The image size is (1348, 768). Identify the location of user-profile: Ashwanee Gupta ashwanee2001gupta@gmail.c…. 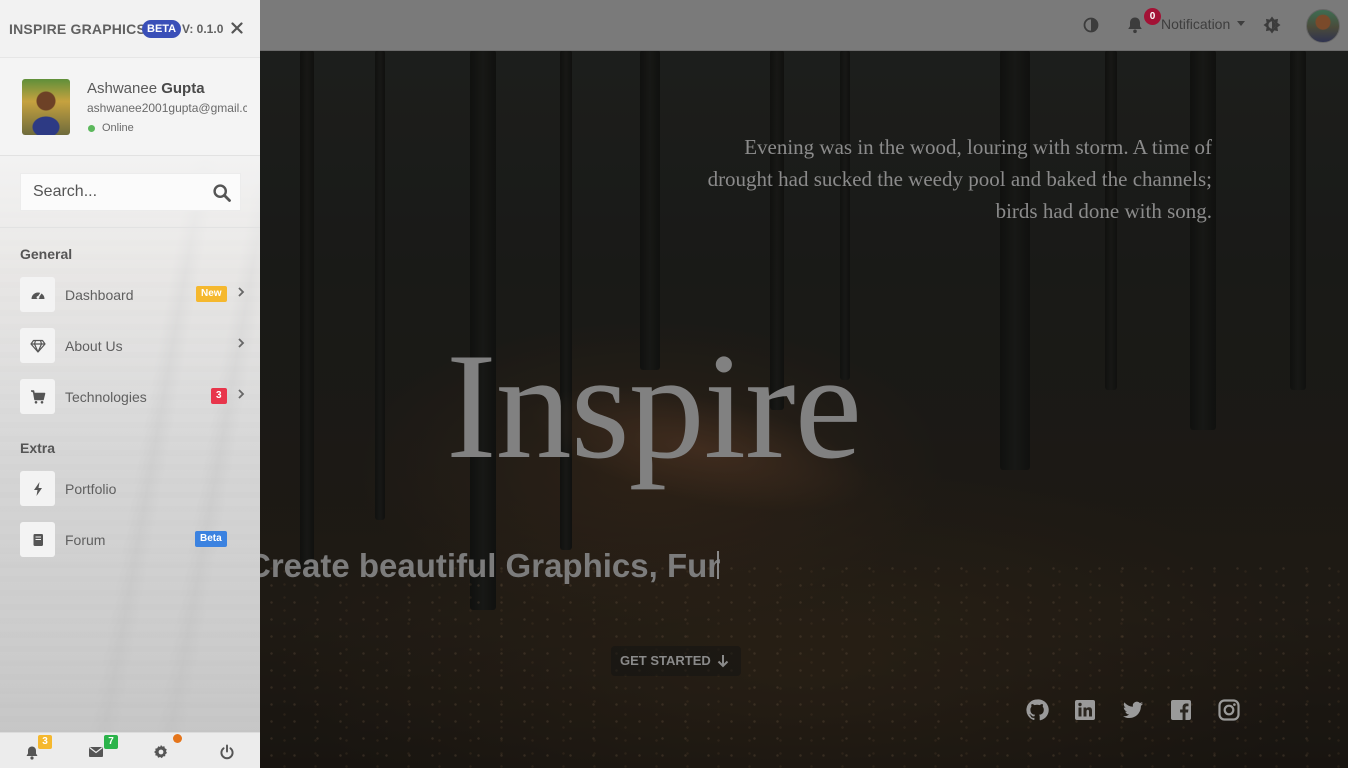
(130, 106).